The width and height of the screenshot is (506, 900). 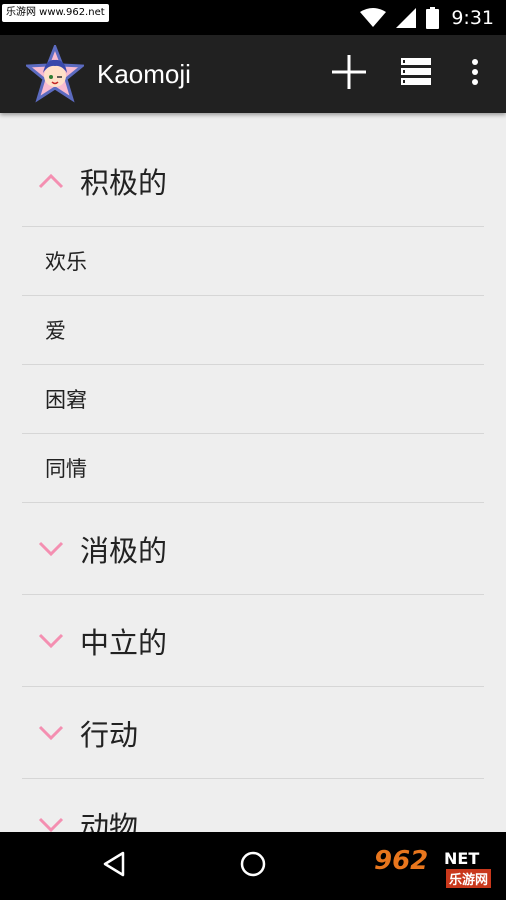 I want to click on navigation-bar: 962 NET 乐游网, so click(x=253, y=866).